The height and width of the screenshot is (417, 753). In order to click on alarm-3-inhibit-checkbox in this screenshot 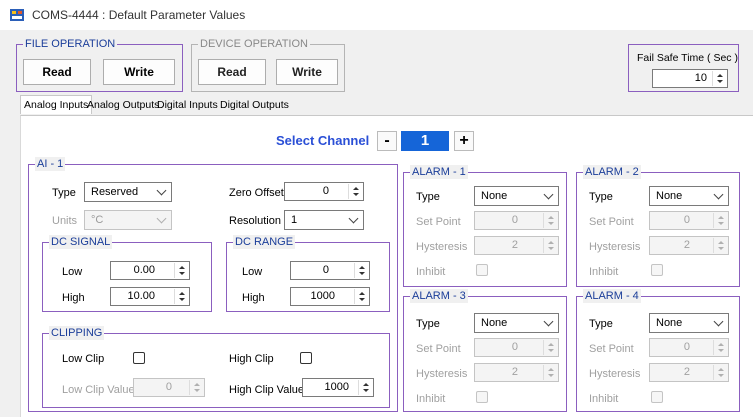, I will do `click(482, 397)`.